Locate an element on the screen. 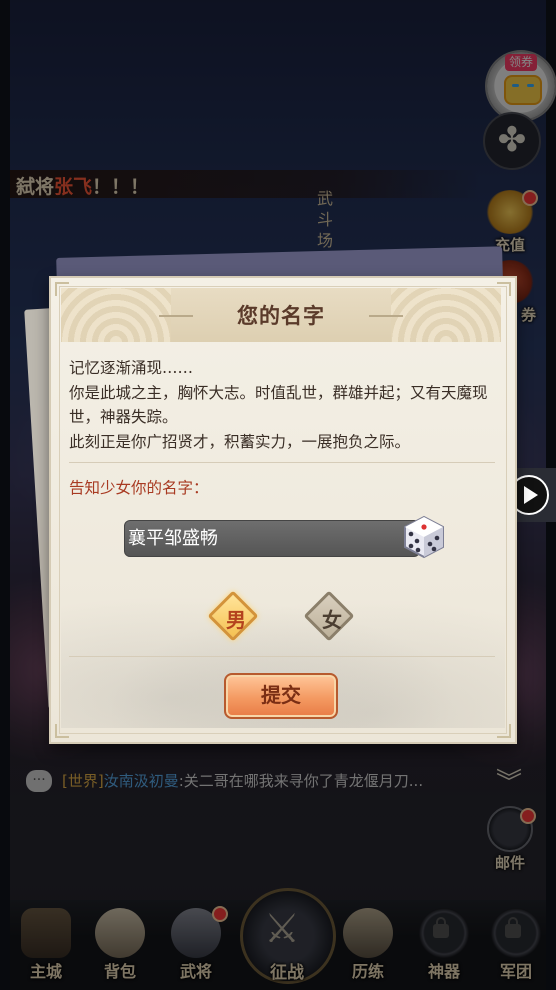 Image resolution: width=556 pixels, height=990 pixels. dialog-title: 您的名字 is located at coordinates (281, 315).